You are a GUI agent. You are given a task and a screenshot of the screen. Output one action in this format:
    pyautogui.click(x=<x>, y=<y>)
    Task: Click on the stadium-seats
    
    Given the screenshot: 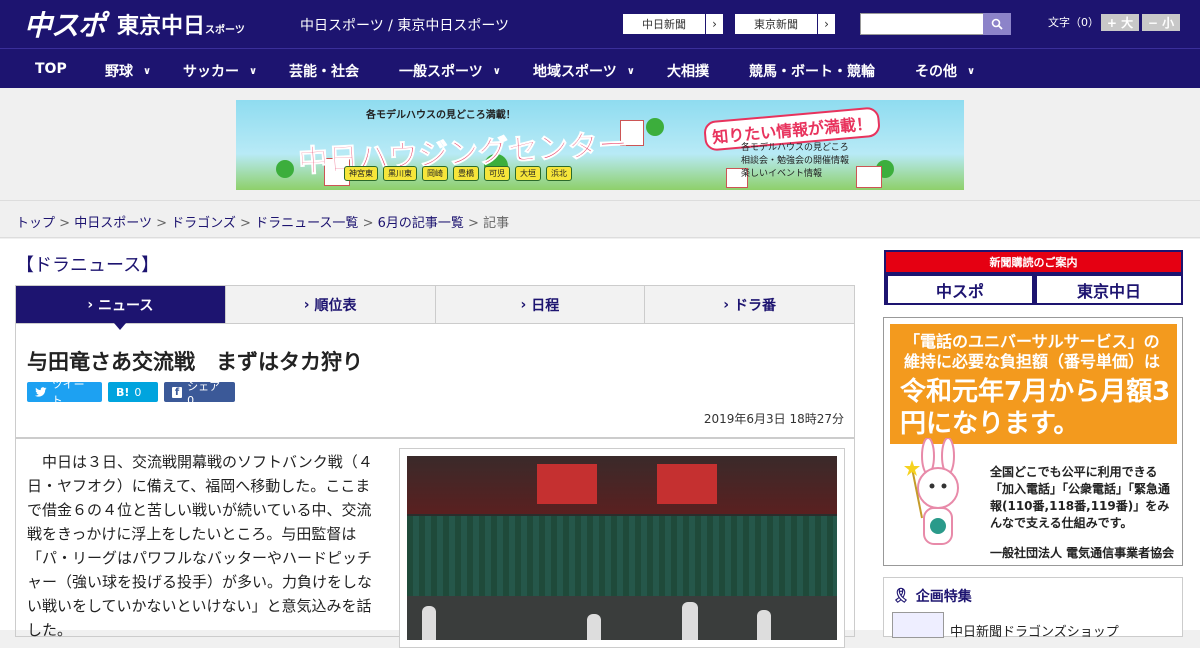 What is the action you would take?
    pyautogui.click(x=622, y=556)
    